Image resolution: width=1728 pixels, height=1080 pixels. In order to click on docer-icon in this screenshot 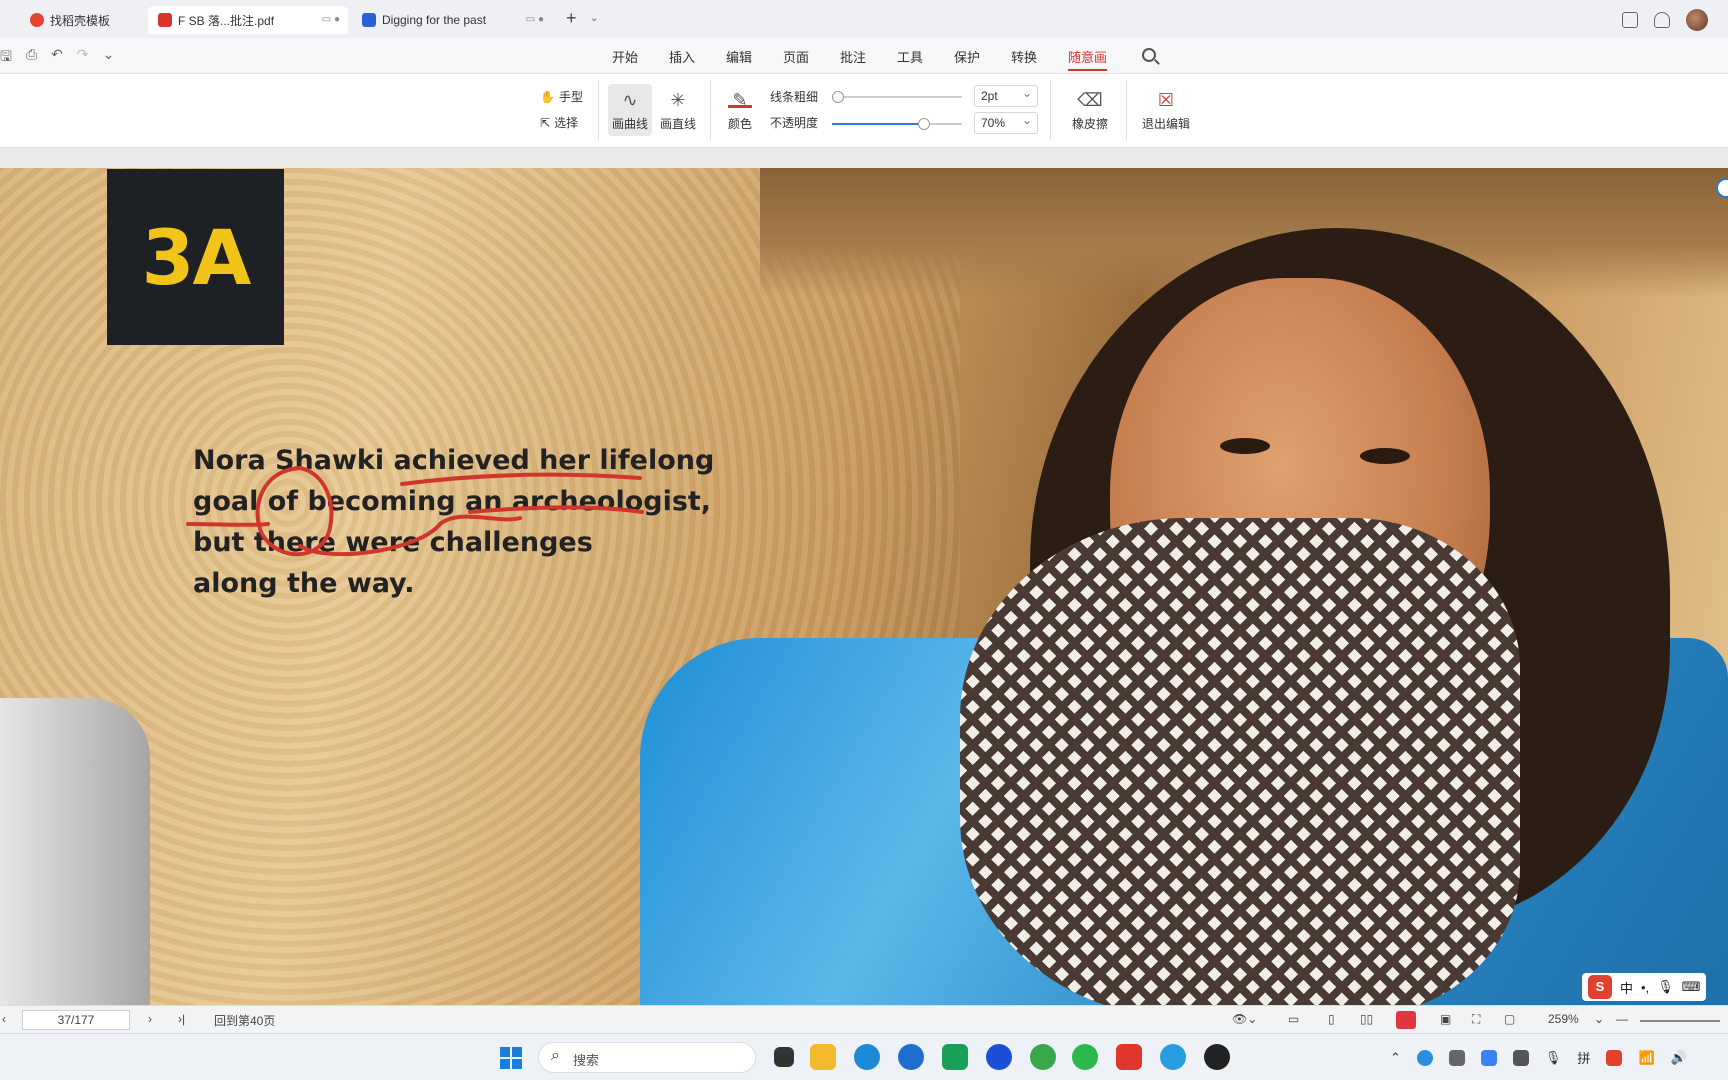, I will do `click(37, 20)`.